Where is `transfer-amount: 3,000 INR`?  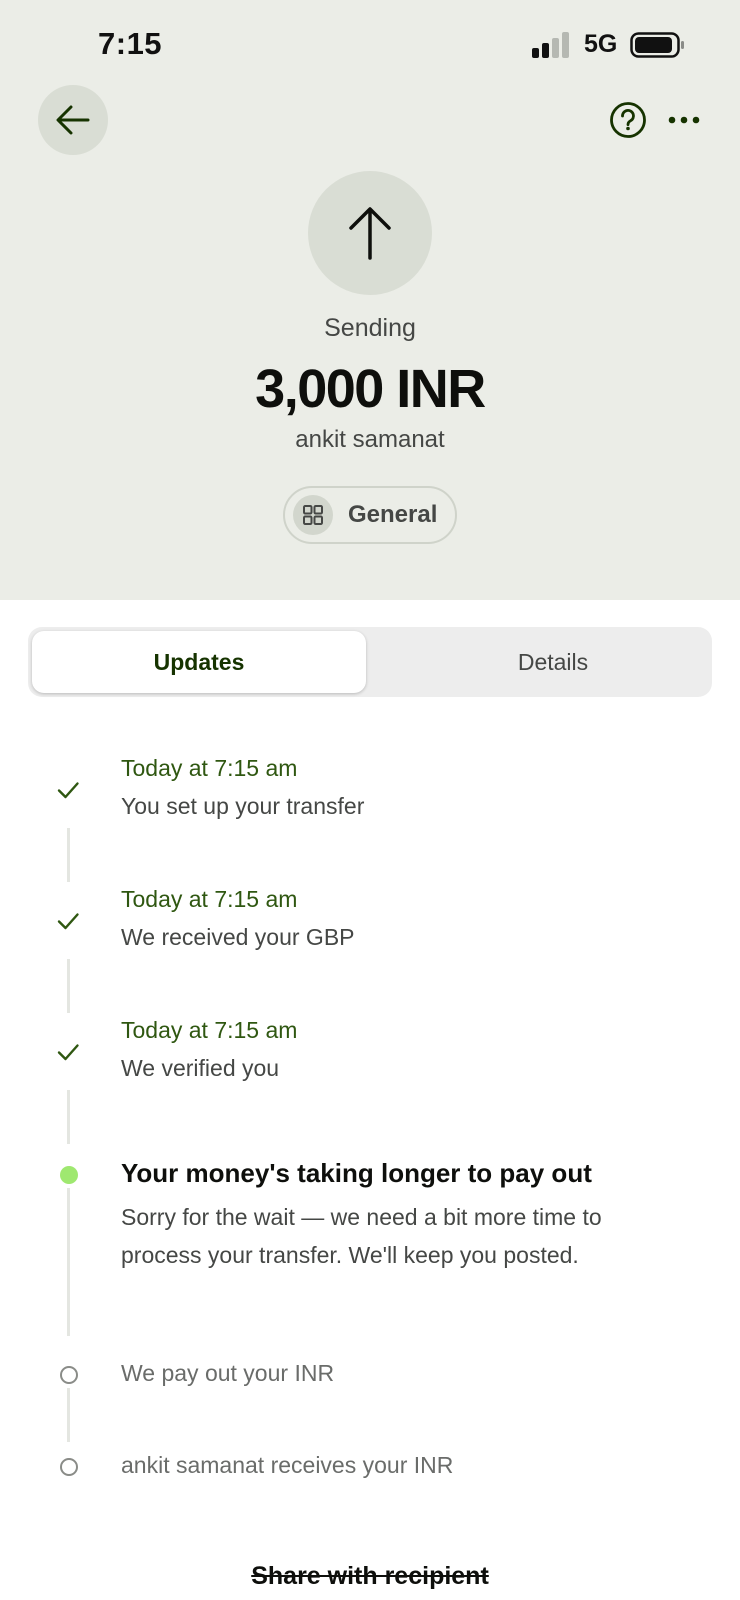
transfer-amount: 3,000 INR is located at coordinates (370, 389).